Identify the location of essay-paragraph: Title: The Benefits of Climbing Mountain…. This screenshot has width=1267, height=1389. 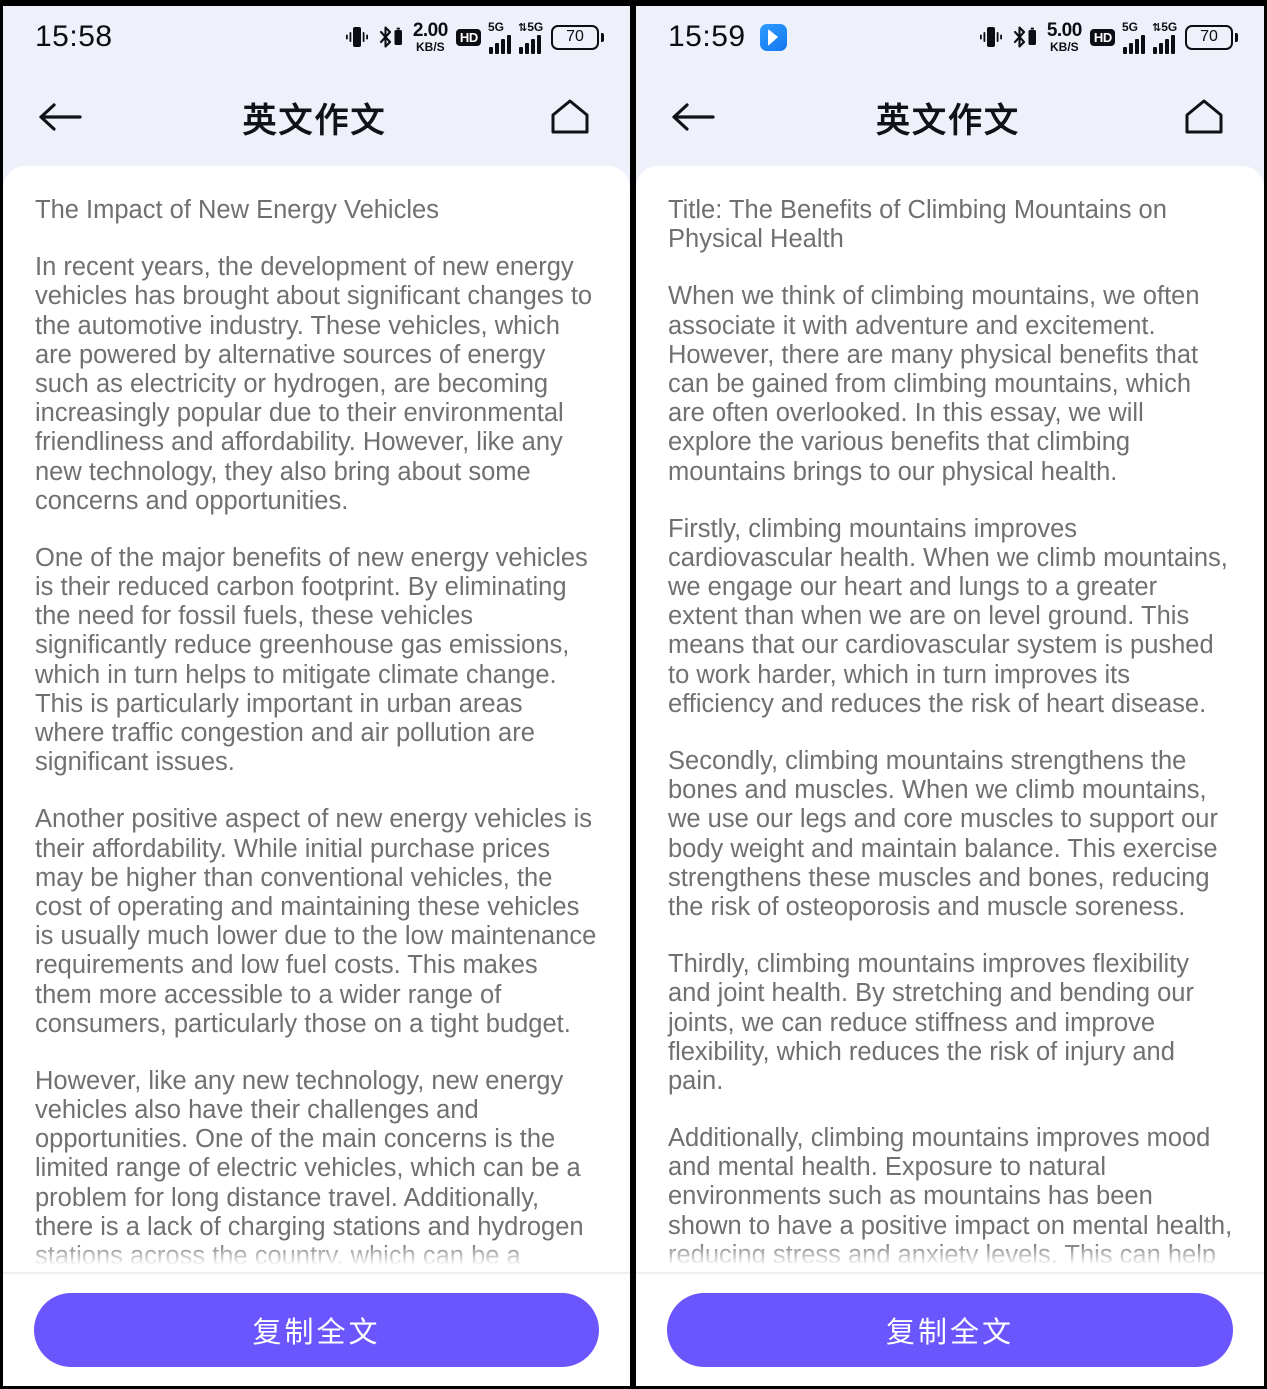
(917, 225).